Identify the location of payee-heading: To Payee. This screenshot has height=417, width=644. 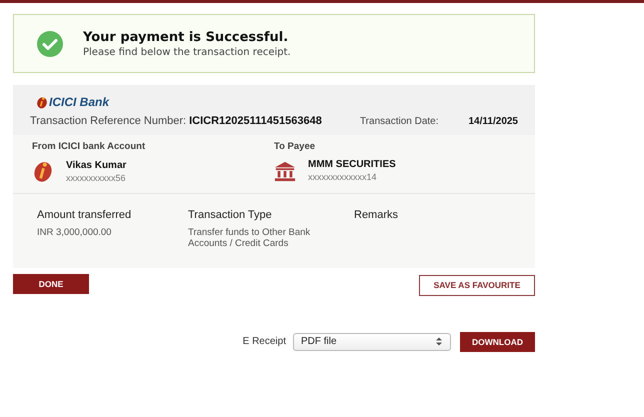
(295, 146).